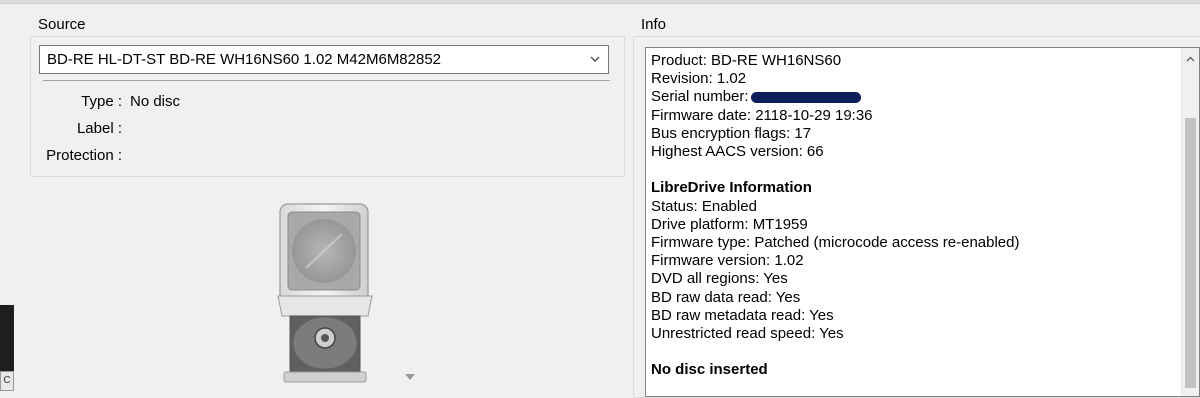  What do you see at coordinates (742, 315) in the screenshot?
I see `info-bd-raw-metadata: BD raw metadata read: Yes` at bounding box center [742, 315].